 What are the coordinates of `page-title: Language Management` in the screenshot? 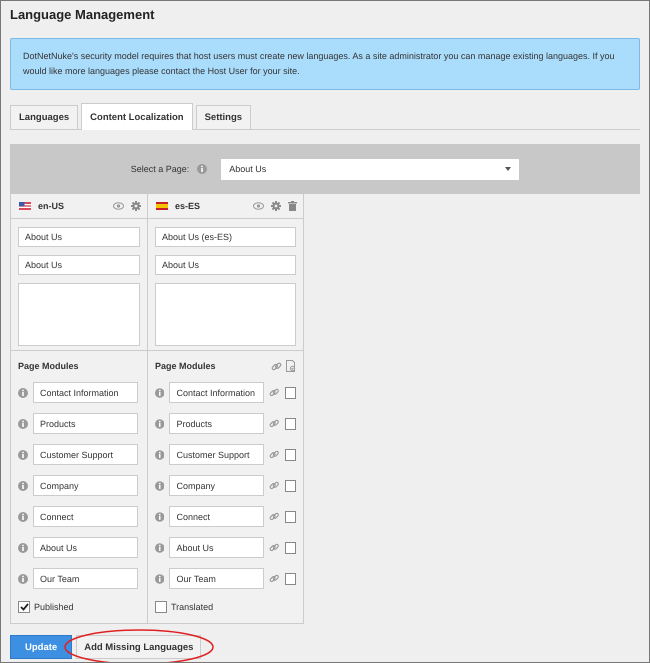 It's located at (83, 14).